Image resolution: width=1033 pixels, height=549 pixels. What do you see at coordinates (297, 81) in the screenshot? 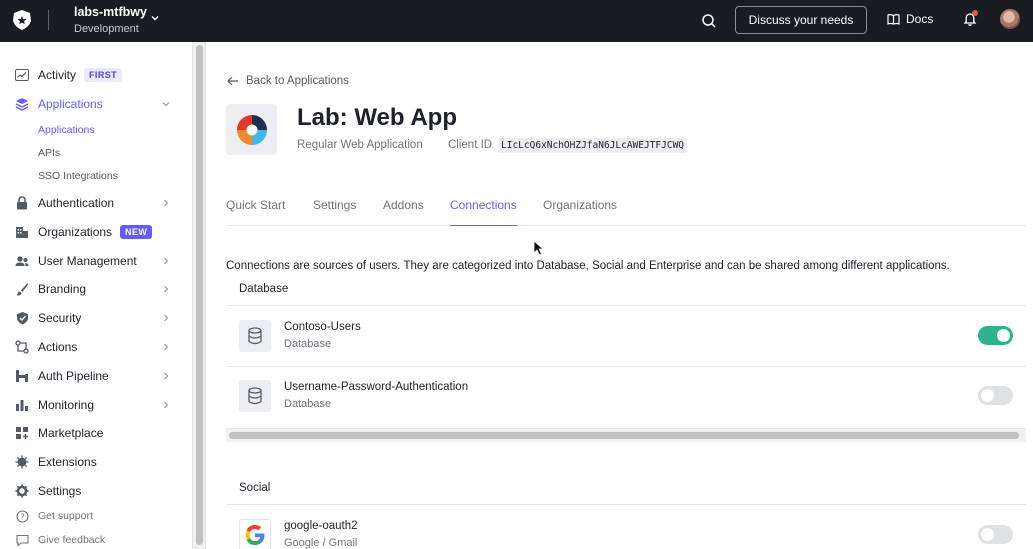
I see `back-label: Back to Applications` at bounding box center [297, 81].